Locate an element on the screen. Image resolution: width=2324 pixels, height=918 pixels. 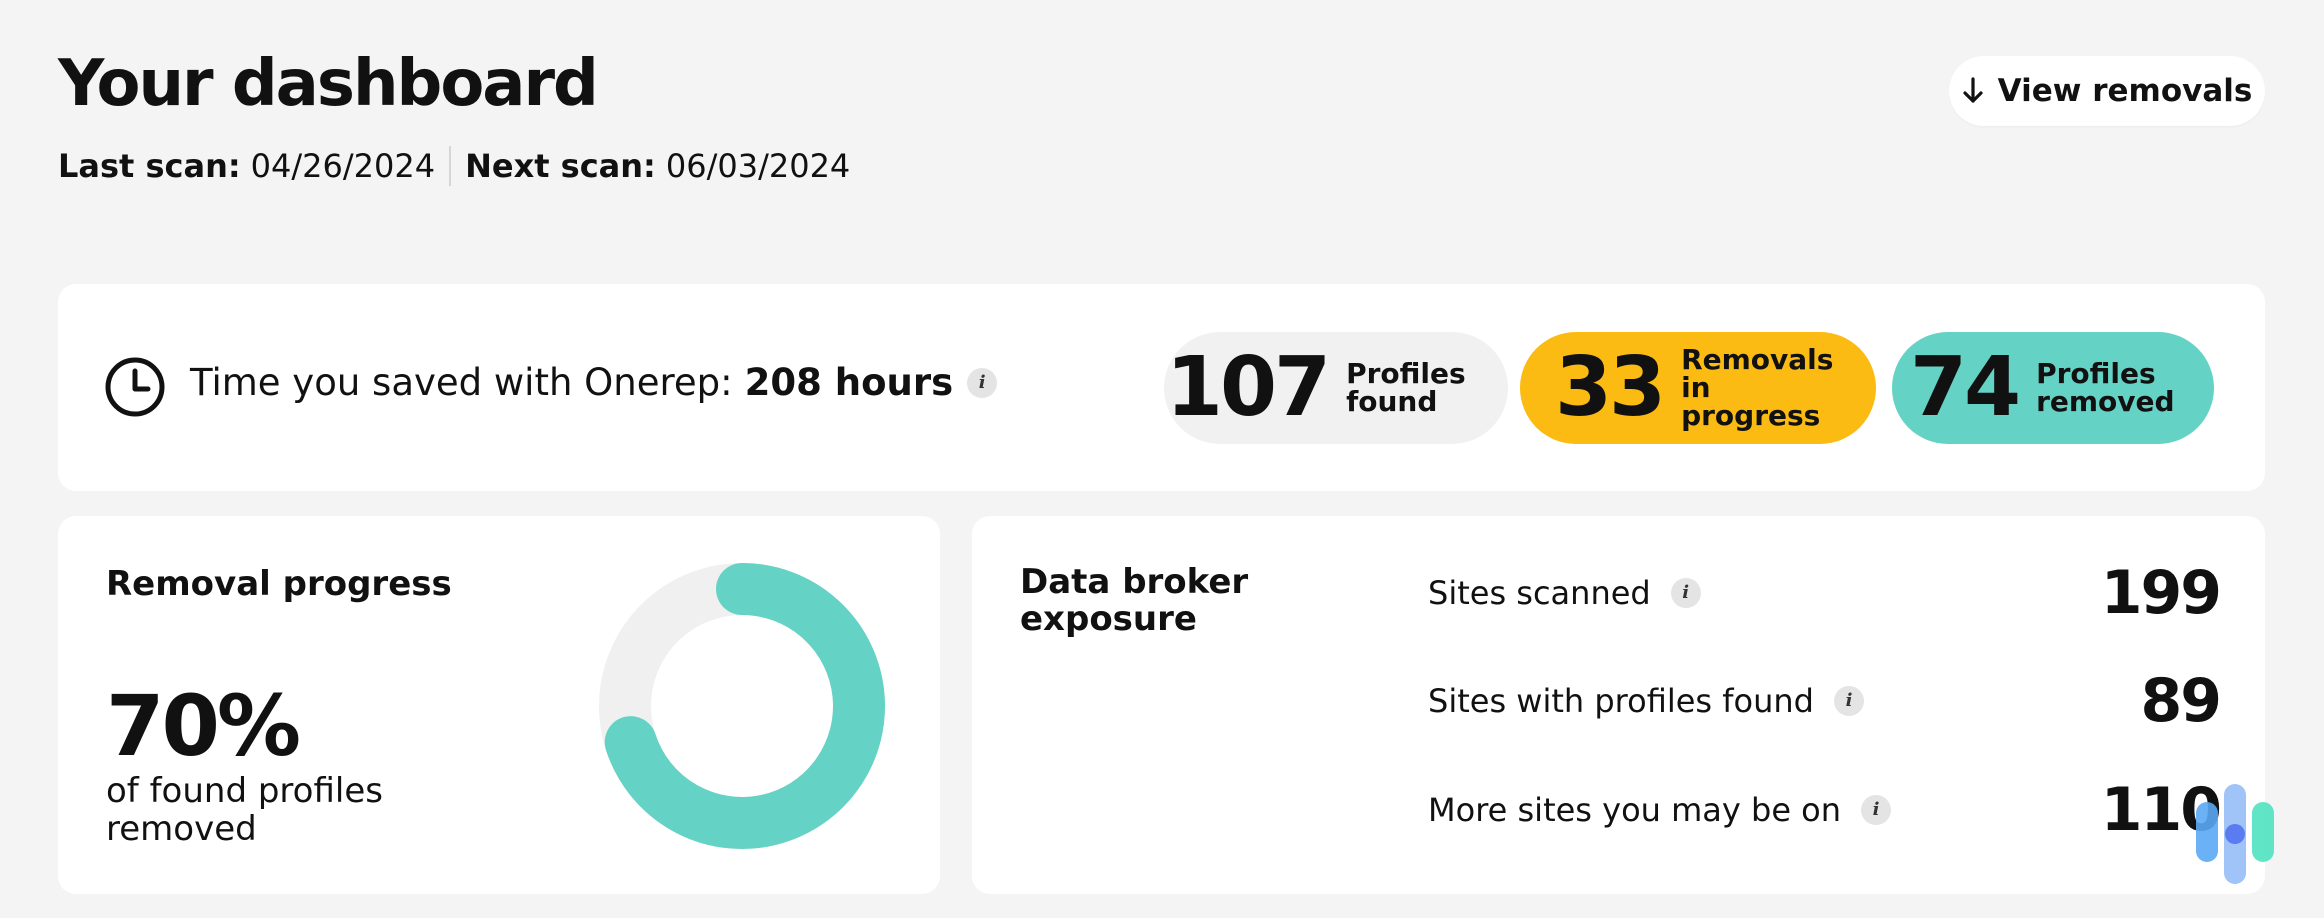
exposure-row-sites-scanned: Sites scanned i 199 is located at coordinates (1825, 593).